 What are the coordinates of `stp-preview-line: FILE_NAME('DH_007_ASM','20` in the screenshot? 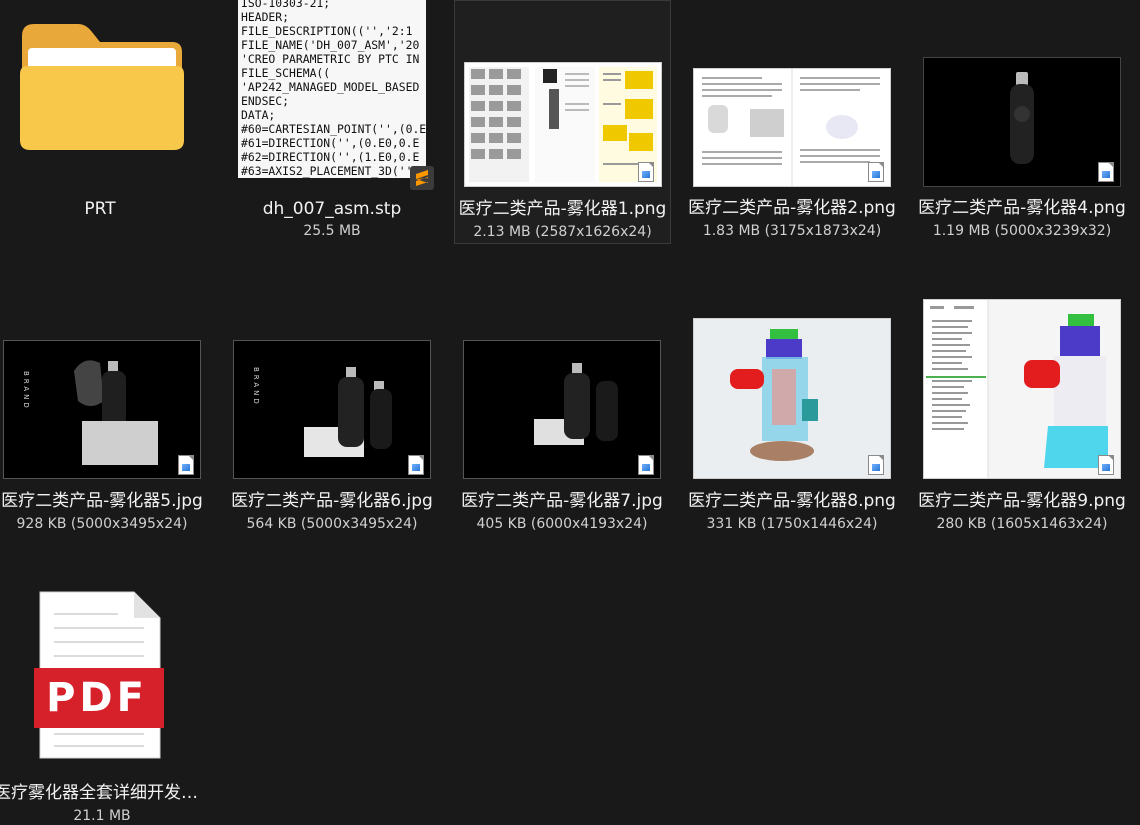 It's located at (330, 45).